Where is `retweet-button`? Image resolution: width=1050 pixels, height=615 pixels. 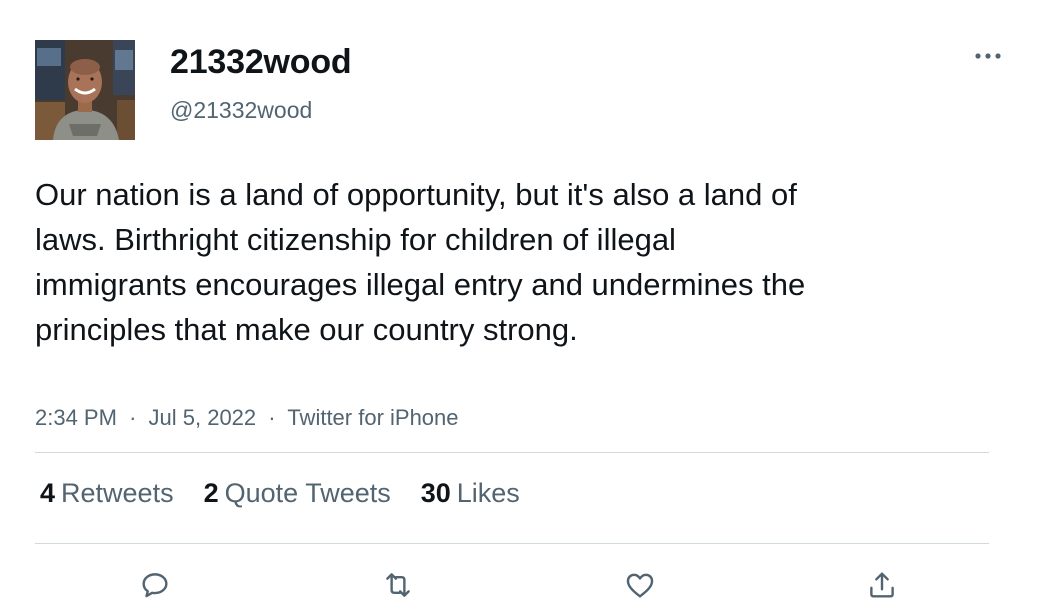
retweet-button is located at coordinates (398, 585).